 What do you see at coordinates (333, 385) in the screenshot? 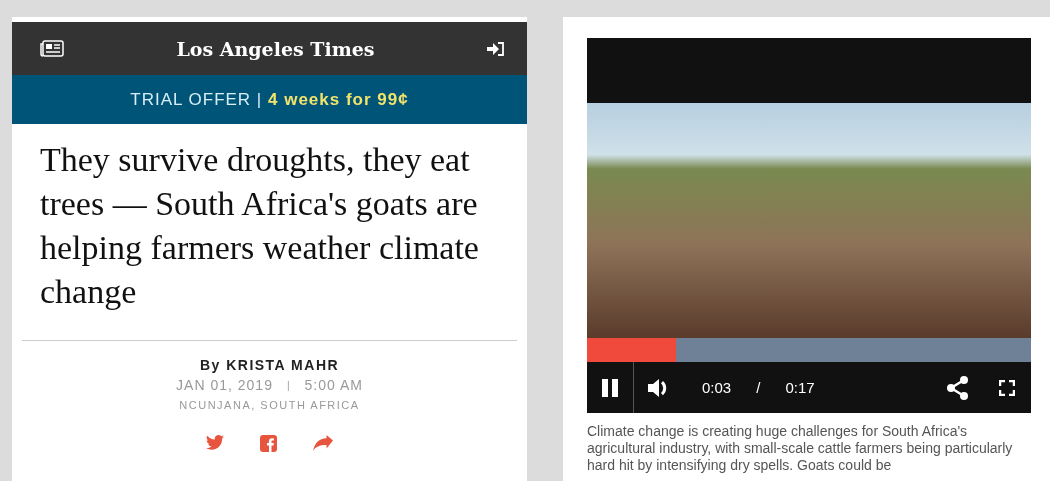
I see `publish-time: 5:00 AM` at bounding box center [333, 385].